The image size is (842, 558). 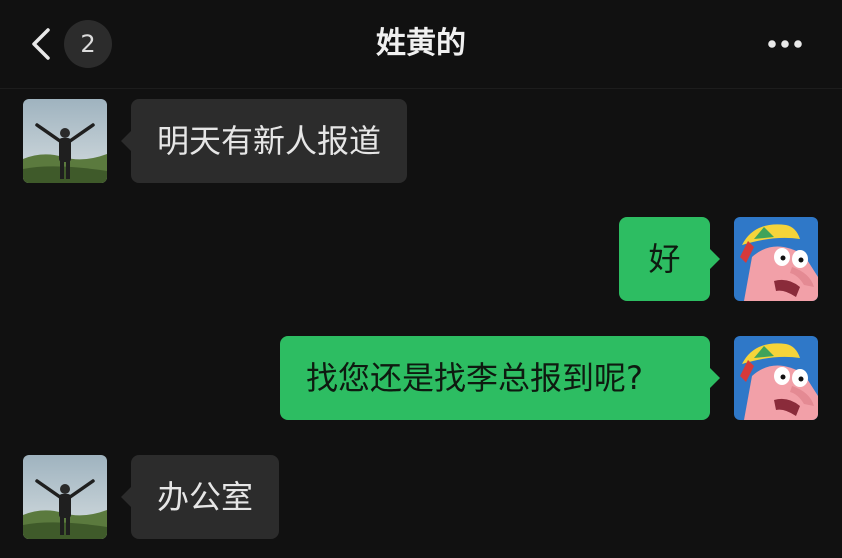 I want to click on more-button, so click(x=785, y=44).